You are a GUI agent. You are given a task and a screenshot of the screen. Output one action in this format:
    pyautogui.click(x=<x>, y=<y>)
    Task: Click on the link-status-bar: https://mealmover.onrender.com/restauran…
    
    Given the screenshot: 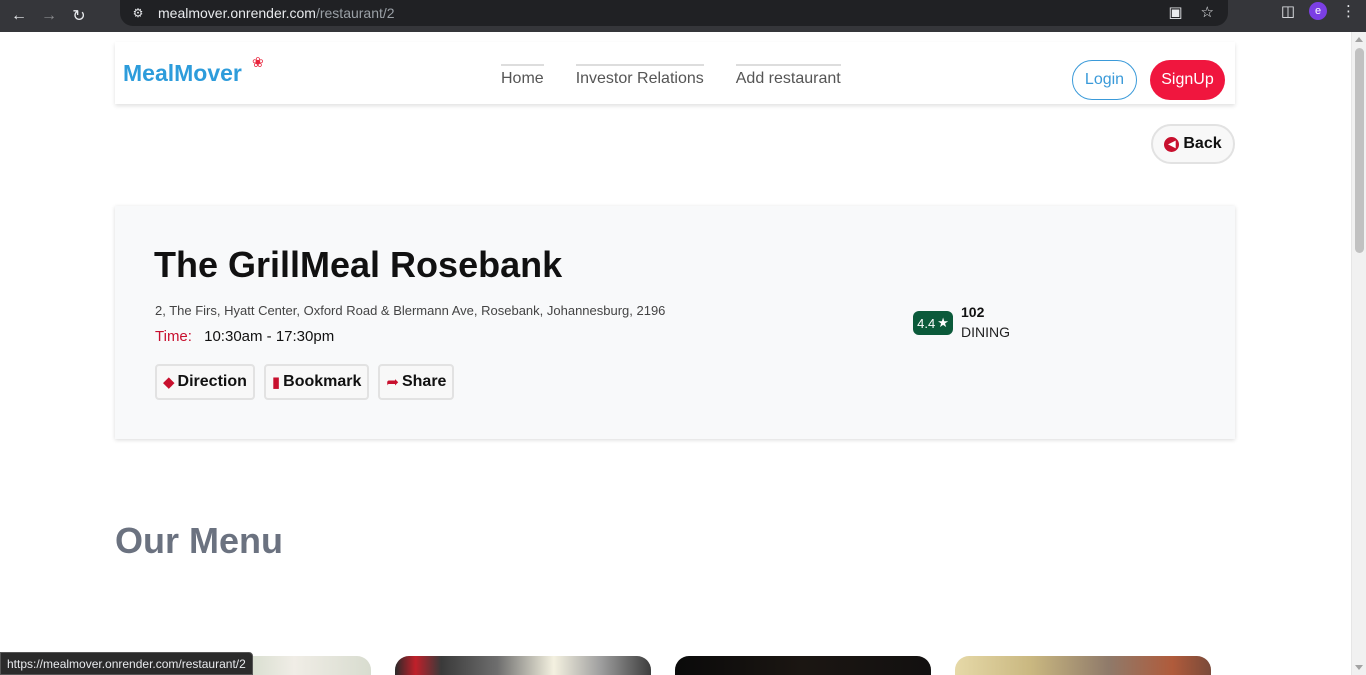 What is the action you would take?
    pyautogui.click(x=126, y=663)
    